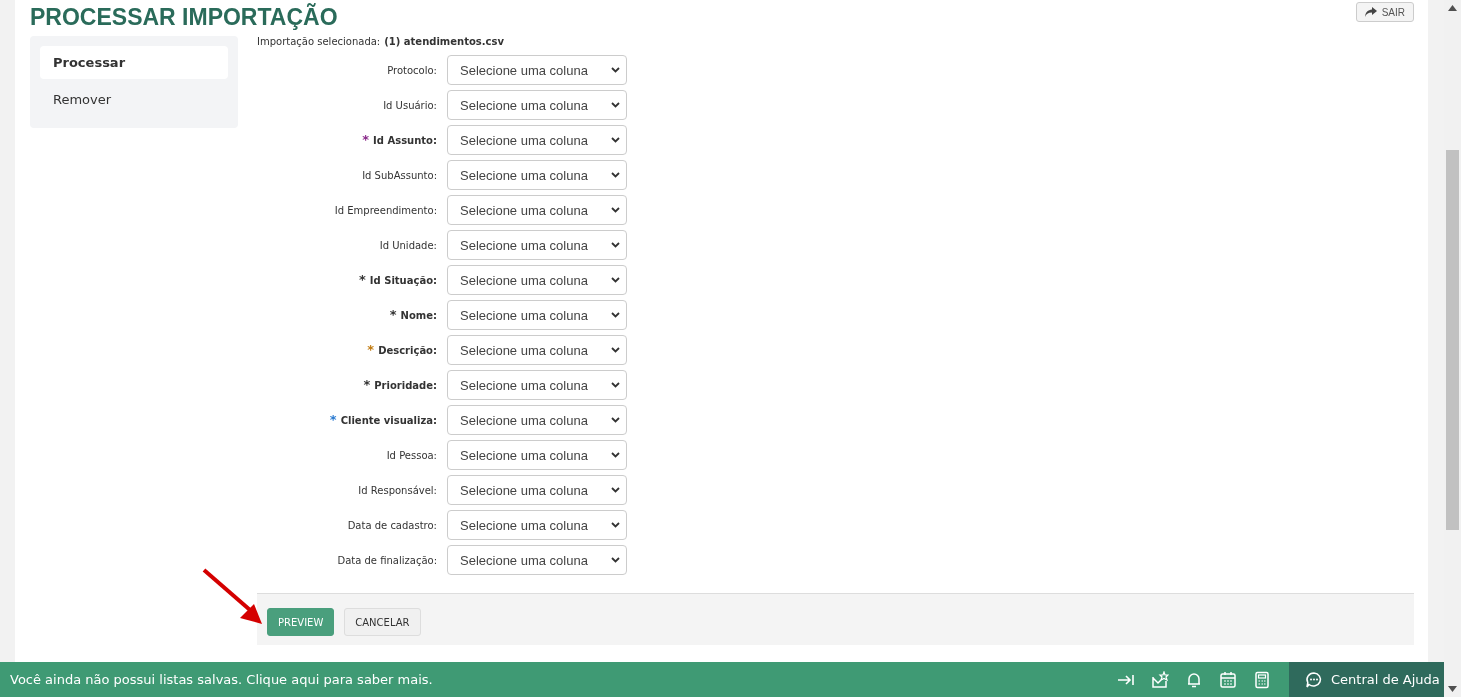 The image size is (1461, 697). I want to click on field-label: Nome:, so click(418, 315).